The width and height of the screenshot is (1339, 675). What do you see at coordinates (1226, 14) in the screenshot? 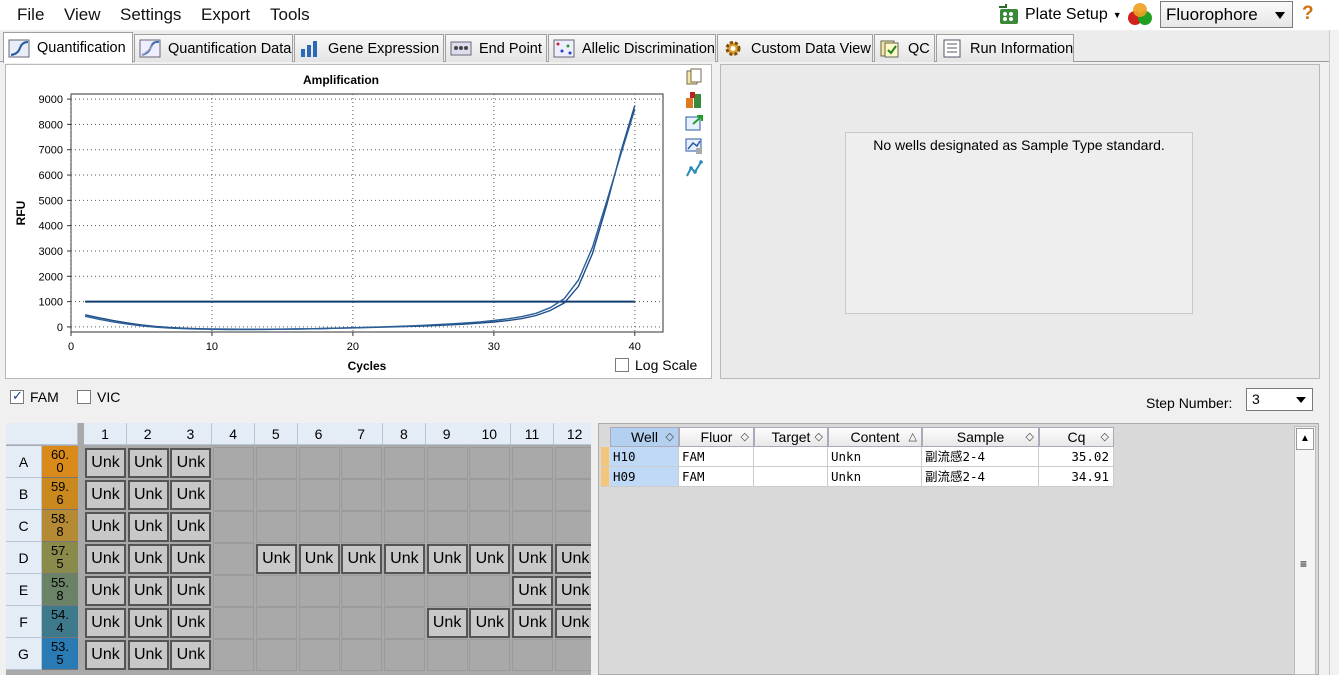
I see `fluorophore-select: Fluorophore` at bounding box center [1226, 14].